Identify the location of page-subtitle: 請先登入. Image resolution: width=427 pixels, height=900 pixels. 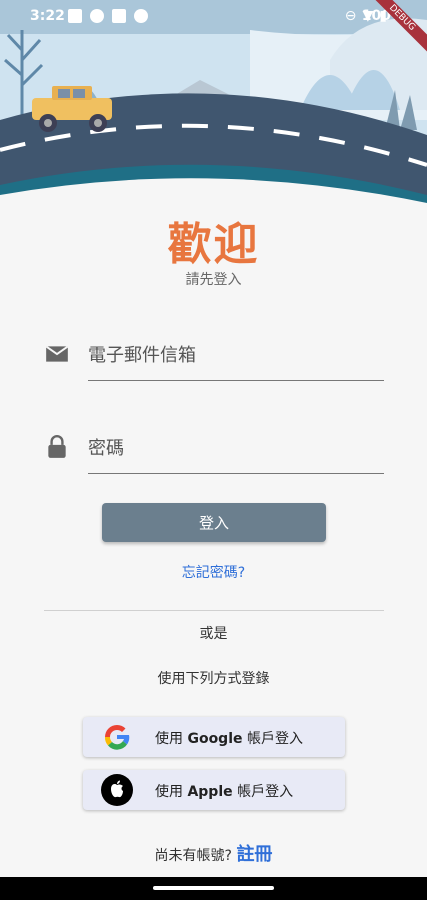
(213, 280).